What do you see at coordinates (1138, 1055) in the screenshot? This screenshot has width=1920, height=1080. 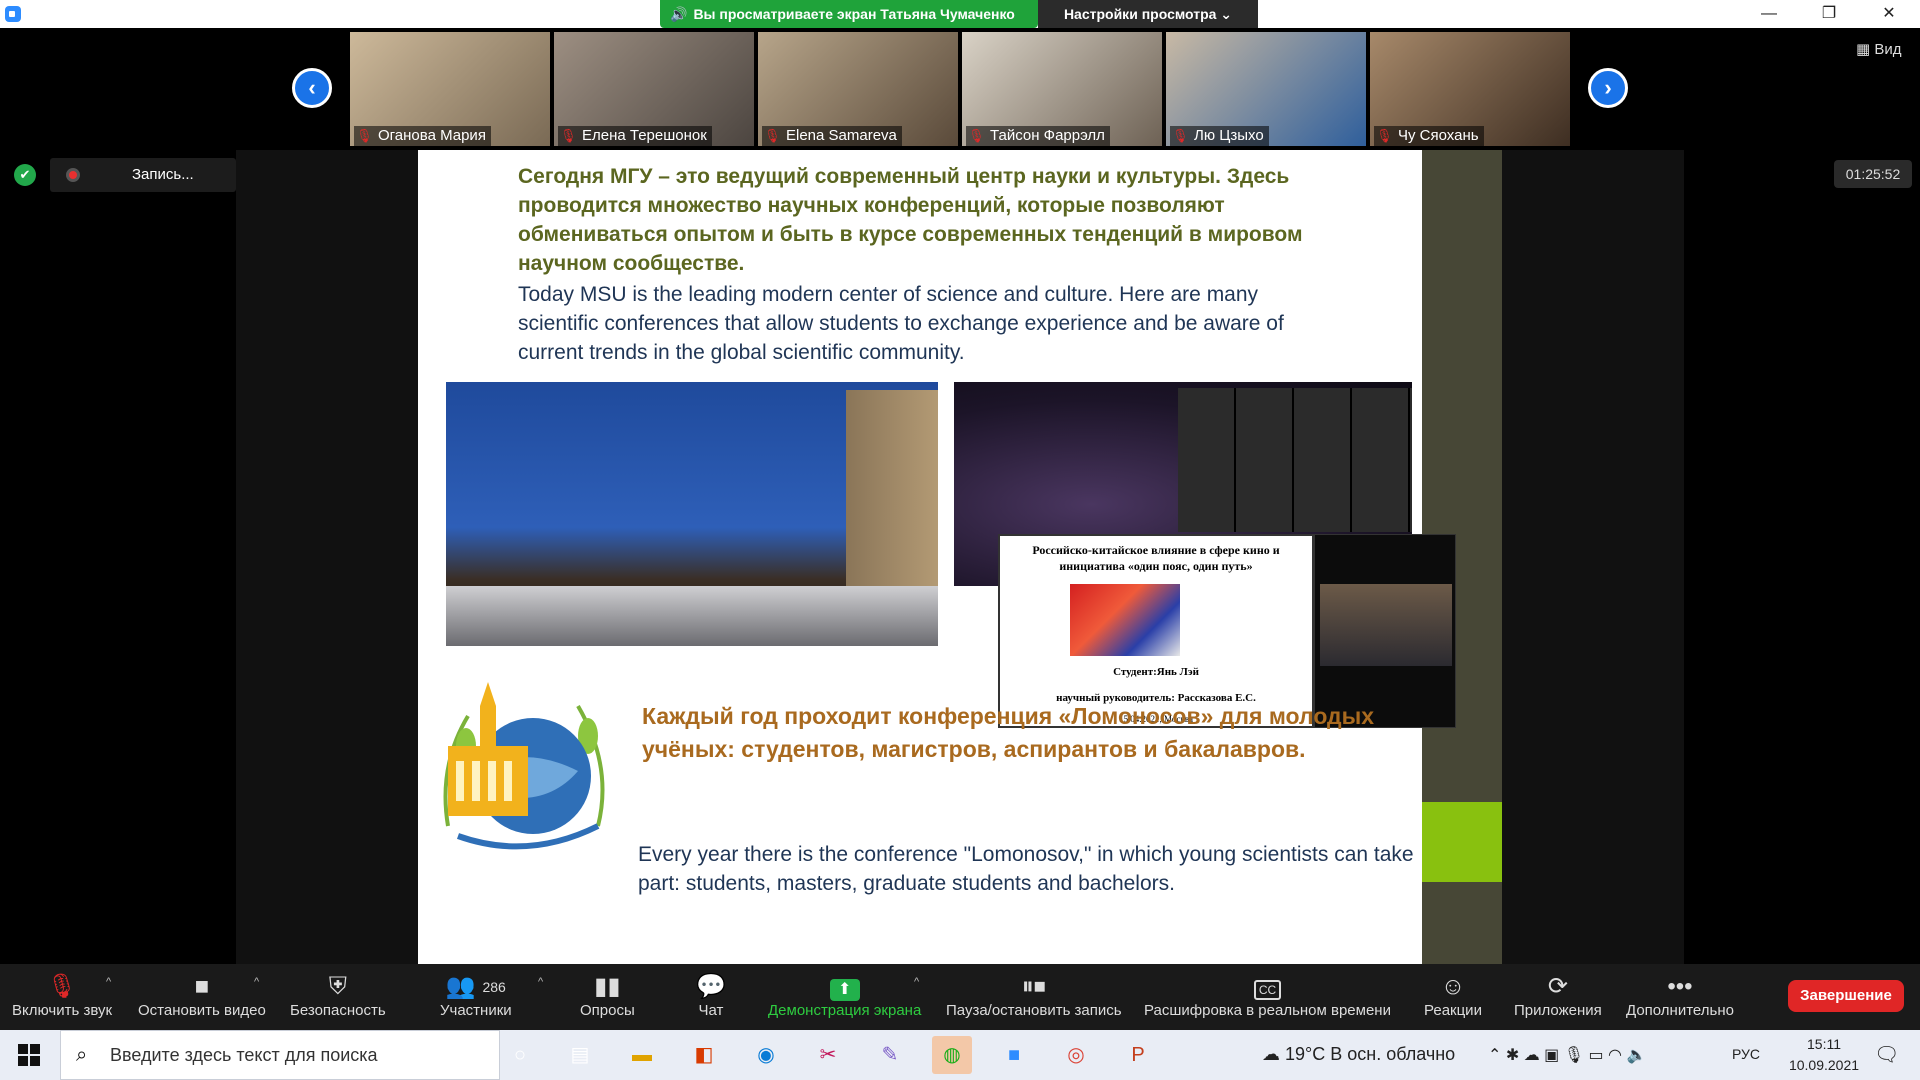 I see `powerpoint-icon: P` at bounding box center [1138, 1055].